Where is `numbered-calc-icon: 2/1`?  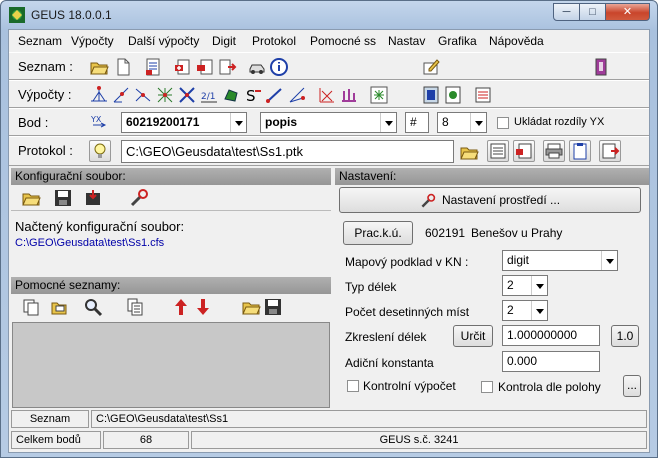 numbered-calc-icon: 2/1 is located at coordinates (209, 95).